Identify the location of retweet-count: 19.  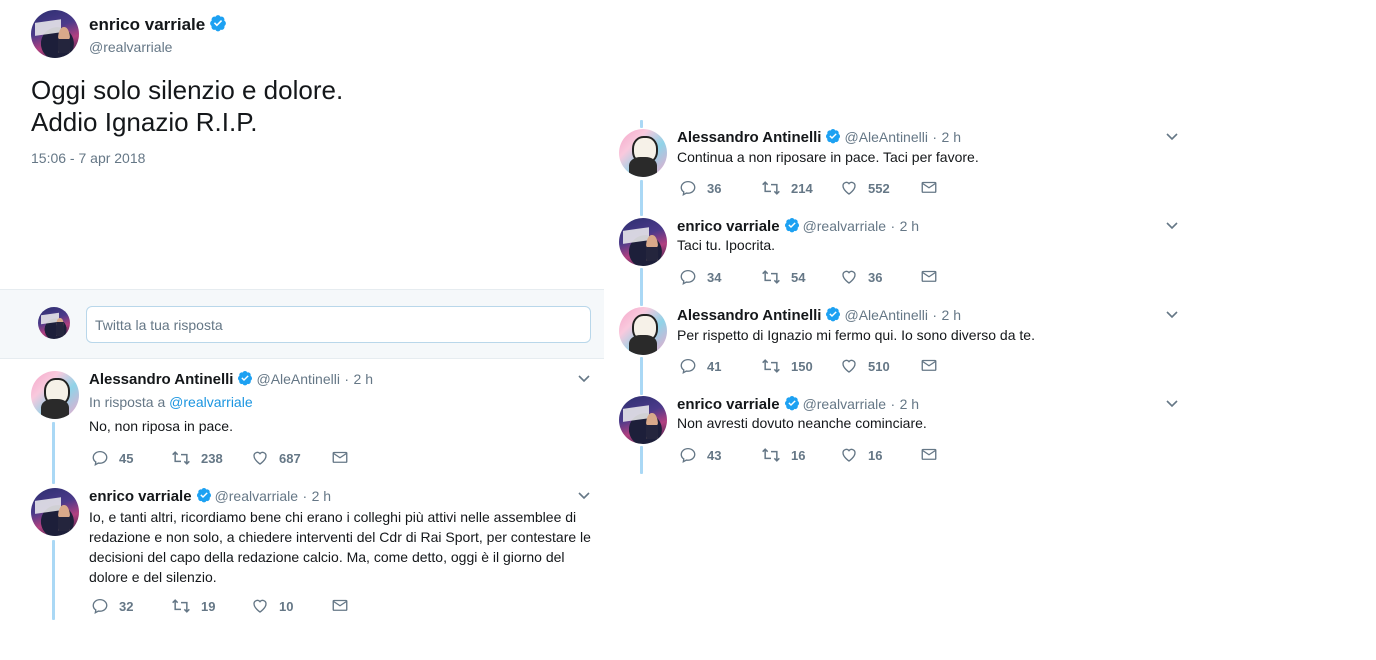
(208, 606).